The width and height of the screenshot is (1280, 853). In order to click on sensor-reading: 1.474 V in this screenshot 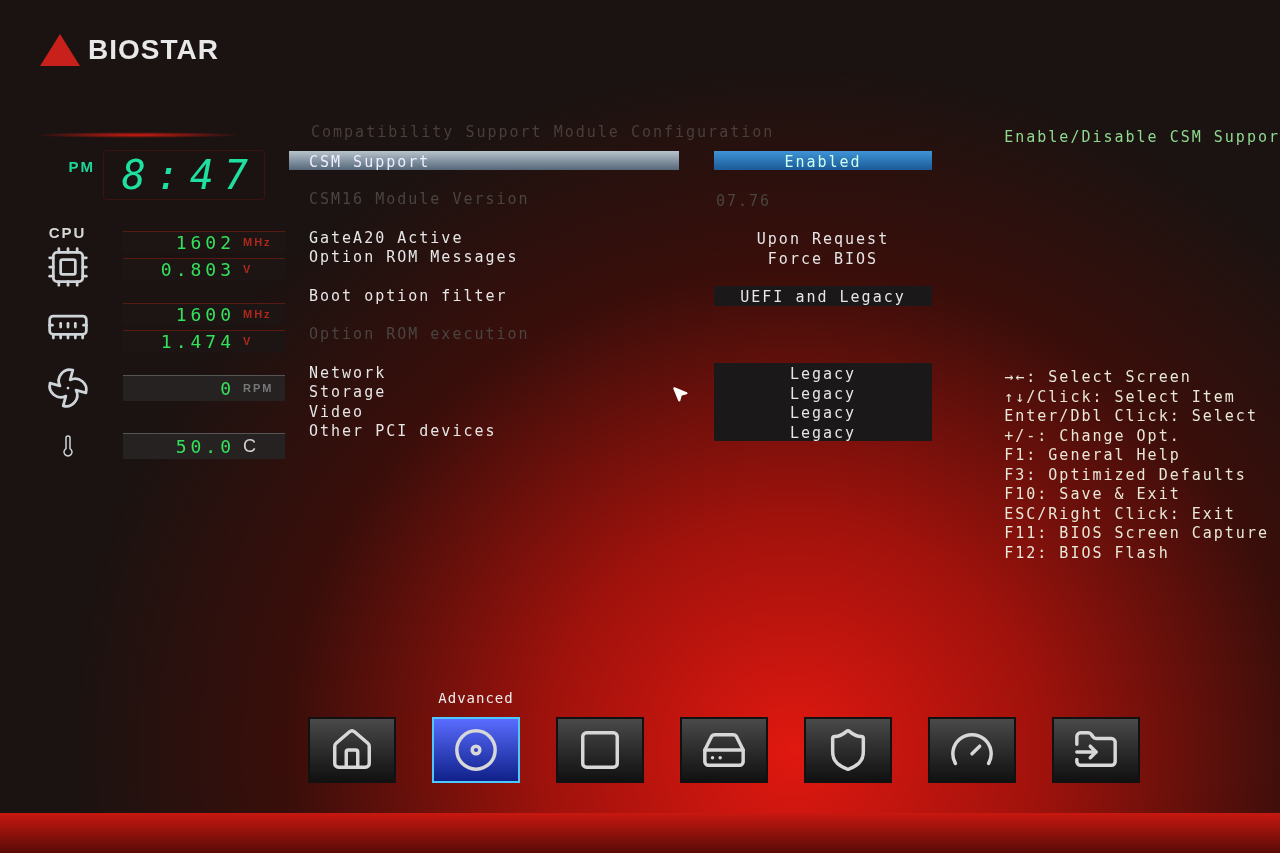, I will do `click(204, 340)`.